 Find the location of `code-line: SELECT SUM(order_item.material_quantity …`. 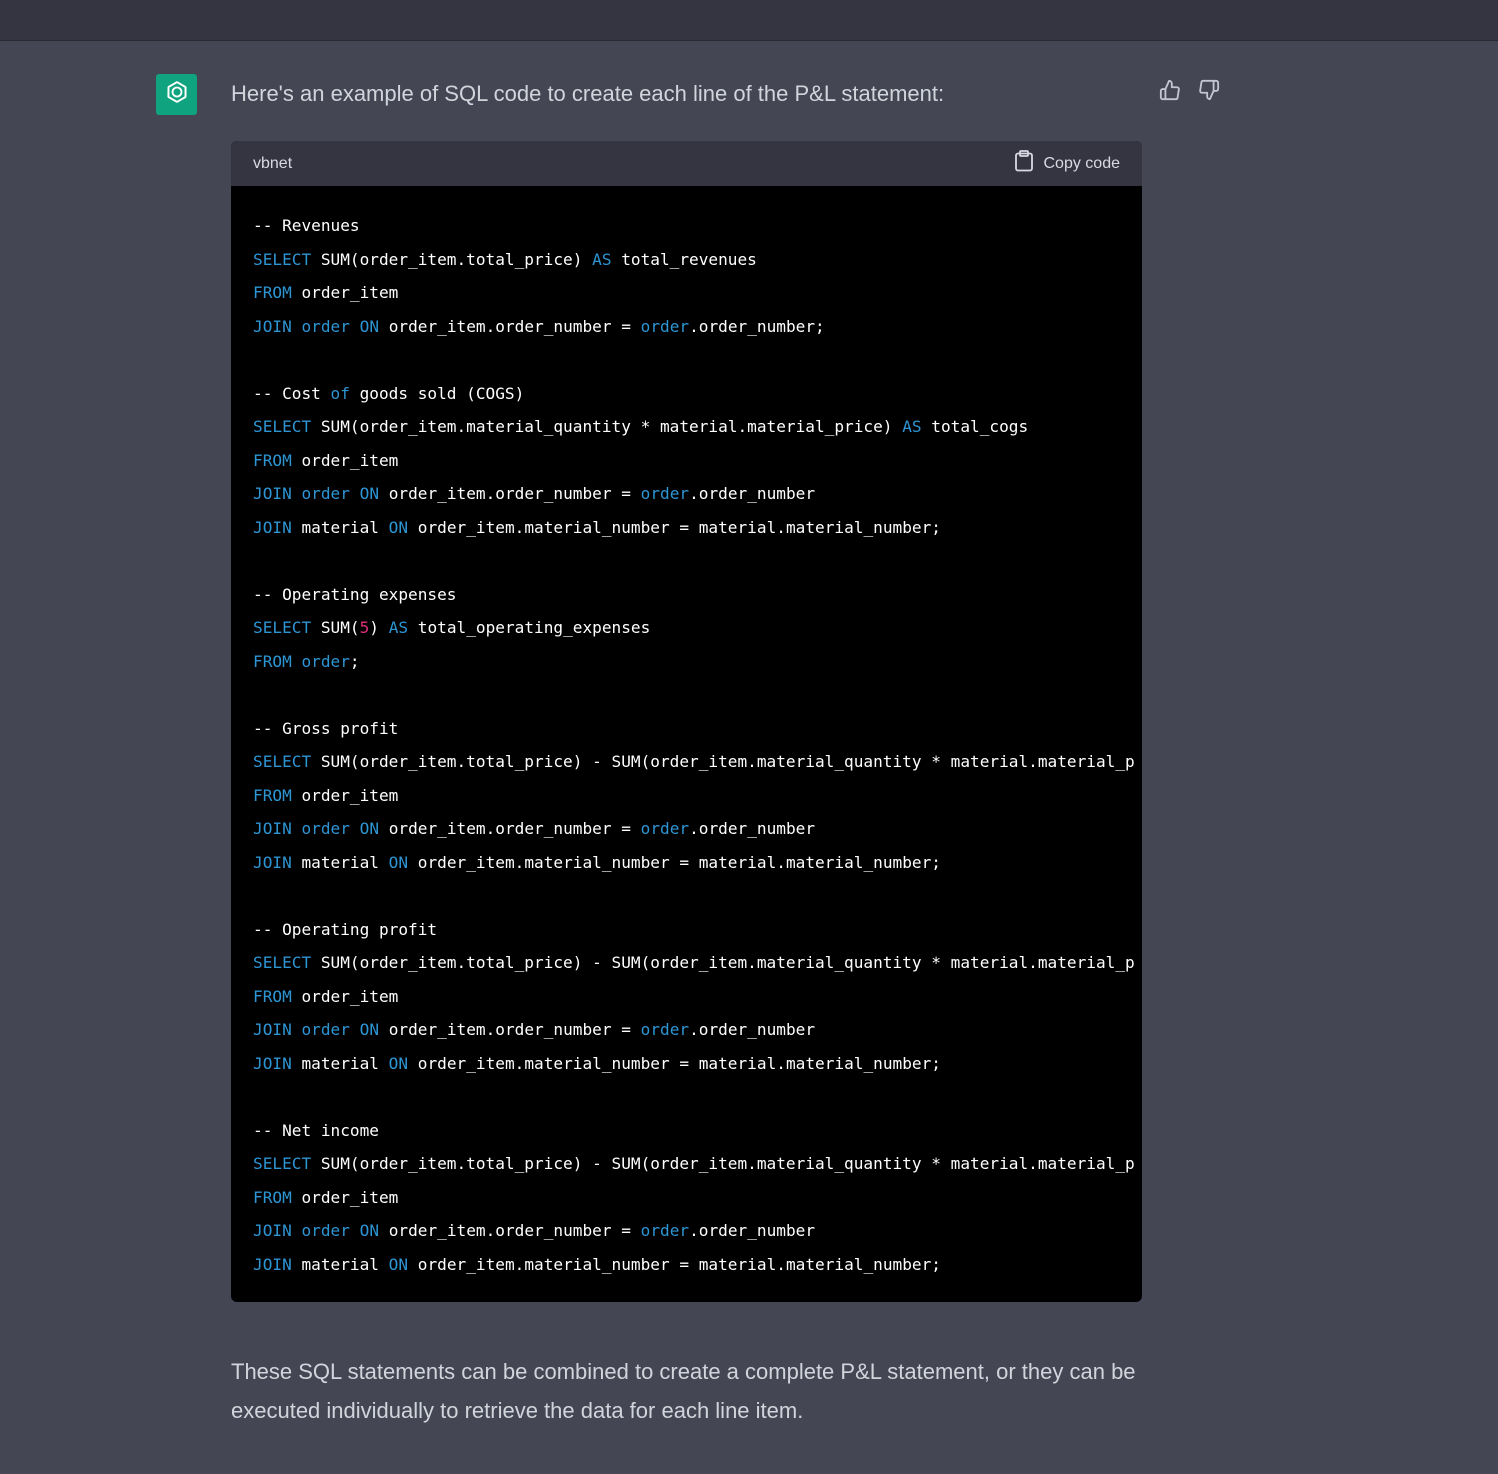

code-line: SELECT SUM(order_item.material_quantity … is located at coordinates (697, 427).